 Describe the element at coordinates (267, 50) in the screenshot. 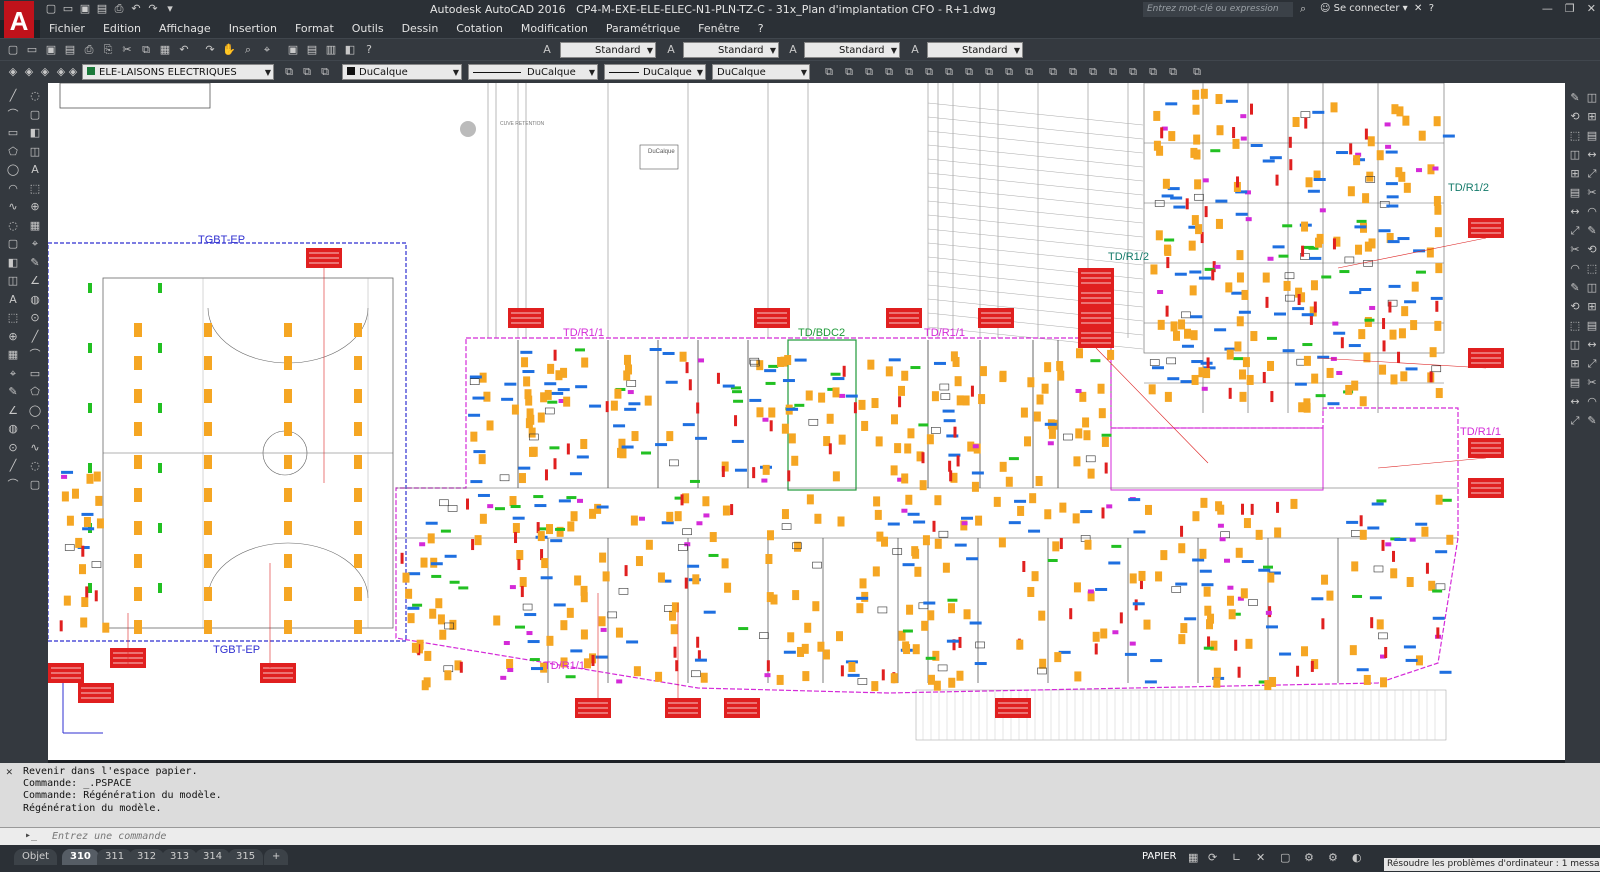

I see `toolbar-tool-icon: ⌖` at that location.